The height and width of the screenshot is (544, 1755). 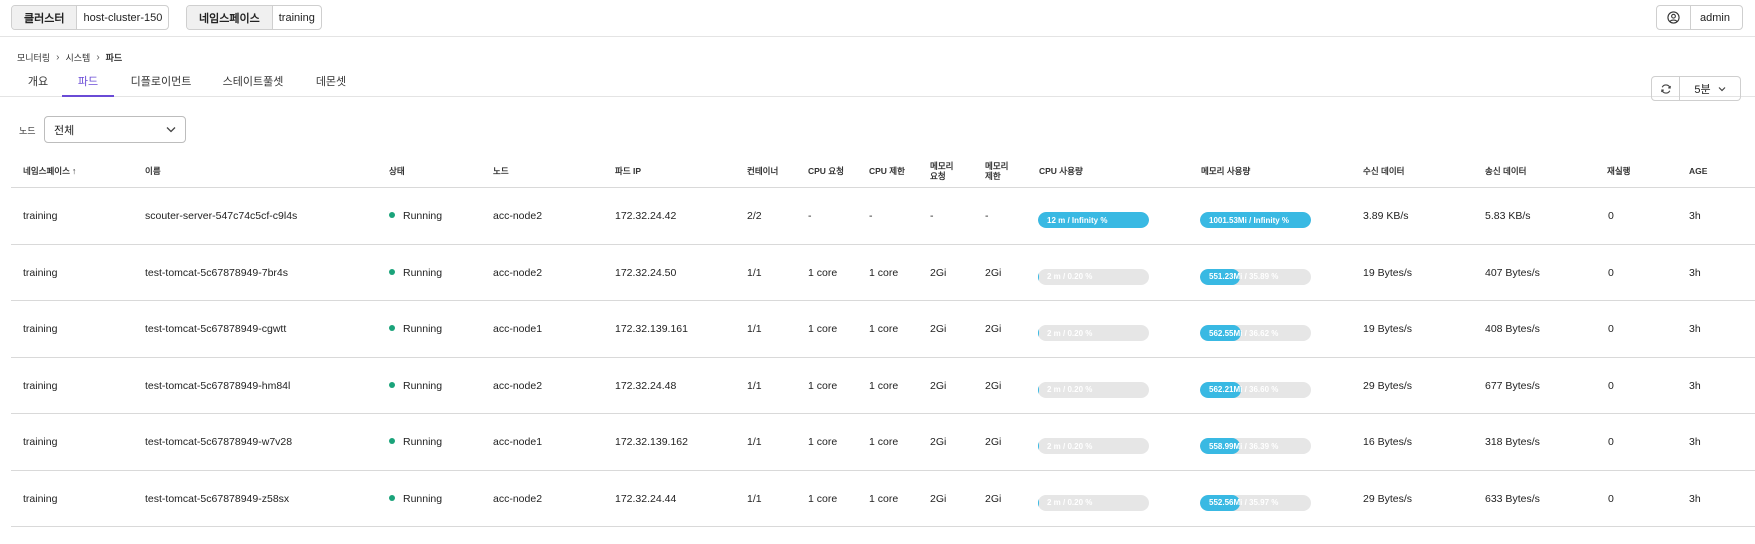 What do you see at coordinates (1093, 216) in the screenshot?
I see `cell-cpu-usage: 12 m / Infinity %` at bounding box center [1093, 216].